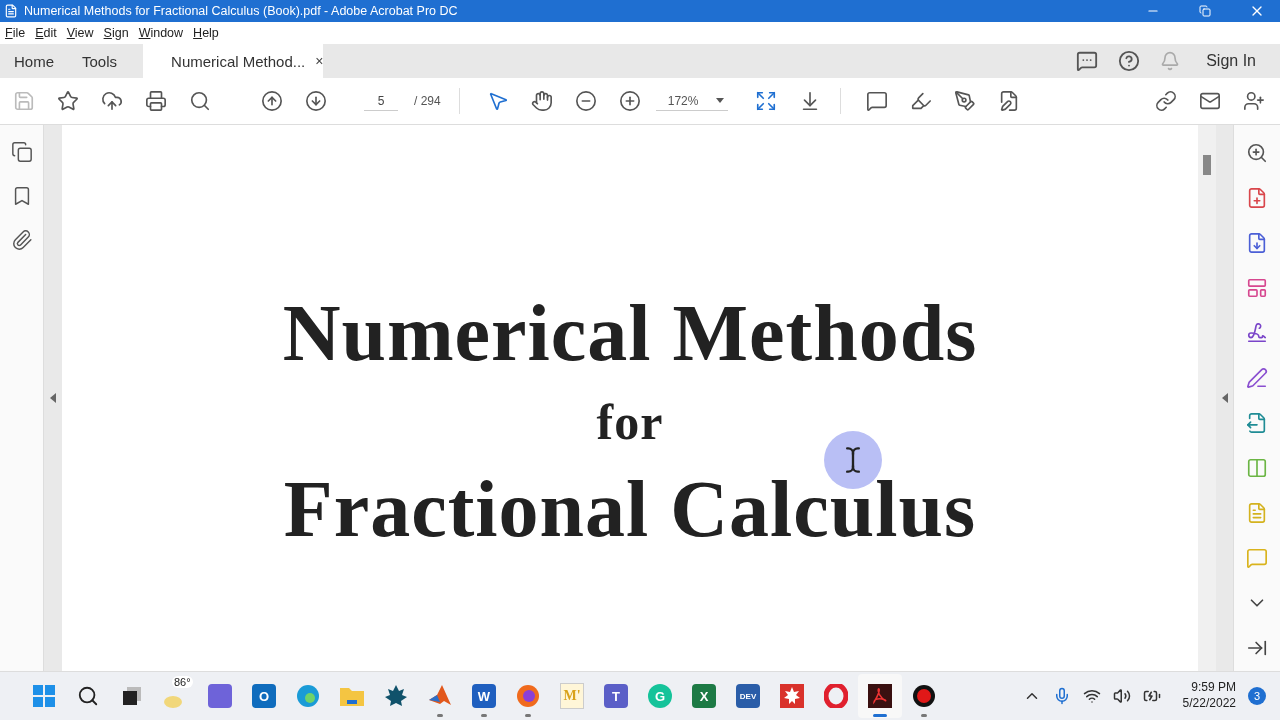  What do you see at coordinates (206, 33) in the screenshot?
I see `menu-item: Help` at bounding box center [206, 33].